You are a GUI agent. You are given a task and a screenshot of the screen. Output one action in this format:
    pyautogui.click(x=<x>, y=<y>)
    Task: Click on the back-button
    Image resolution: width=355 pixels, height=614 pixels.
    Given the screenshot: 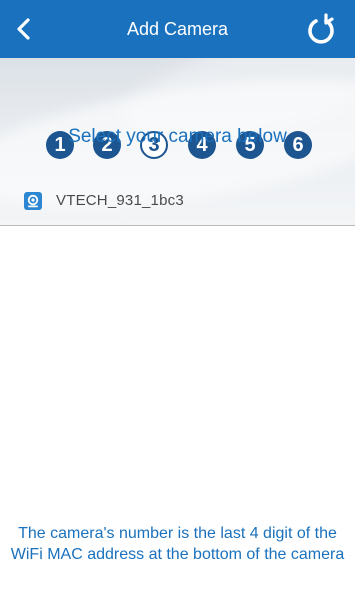 What is the action you would take?
    pyautogui.click(x=24, y=29)
    